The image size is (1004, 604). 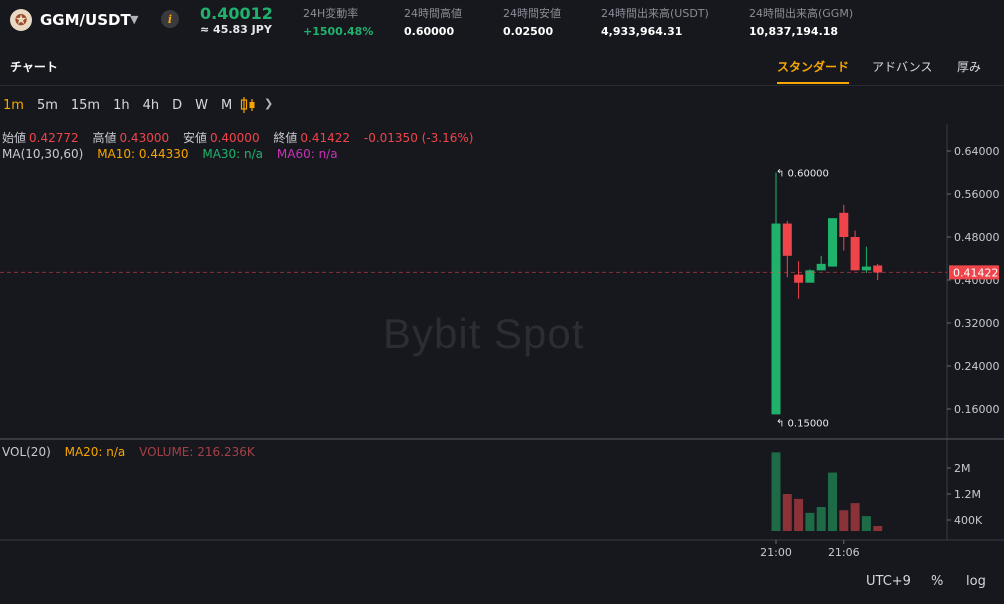 What do you see at coordinates (937, 581) in the screenshot?
I see `percent-scale-button: %` at bounding box center [937, 581].